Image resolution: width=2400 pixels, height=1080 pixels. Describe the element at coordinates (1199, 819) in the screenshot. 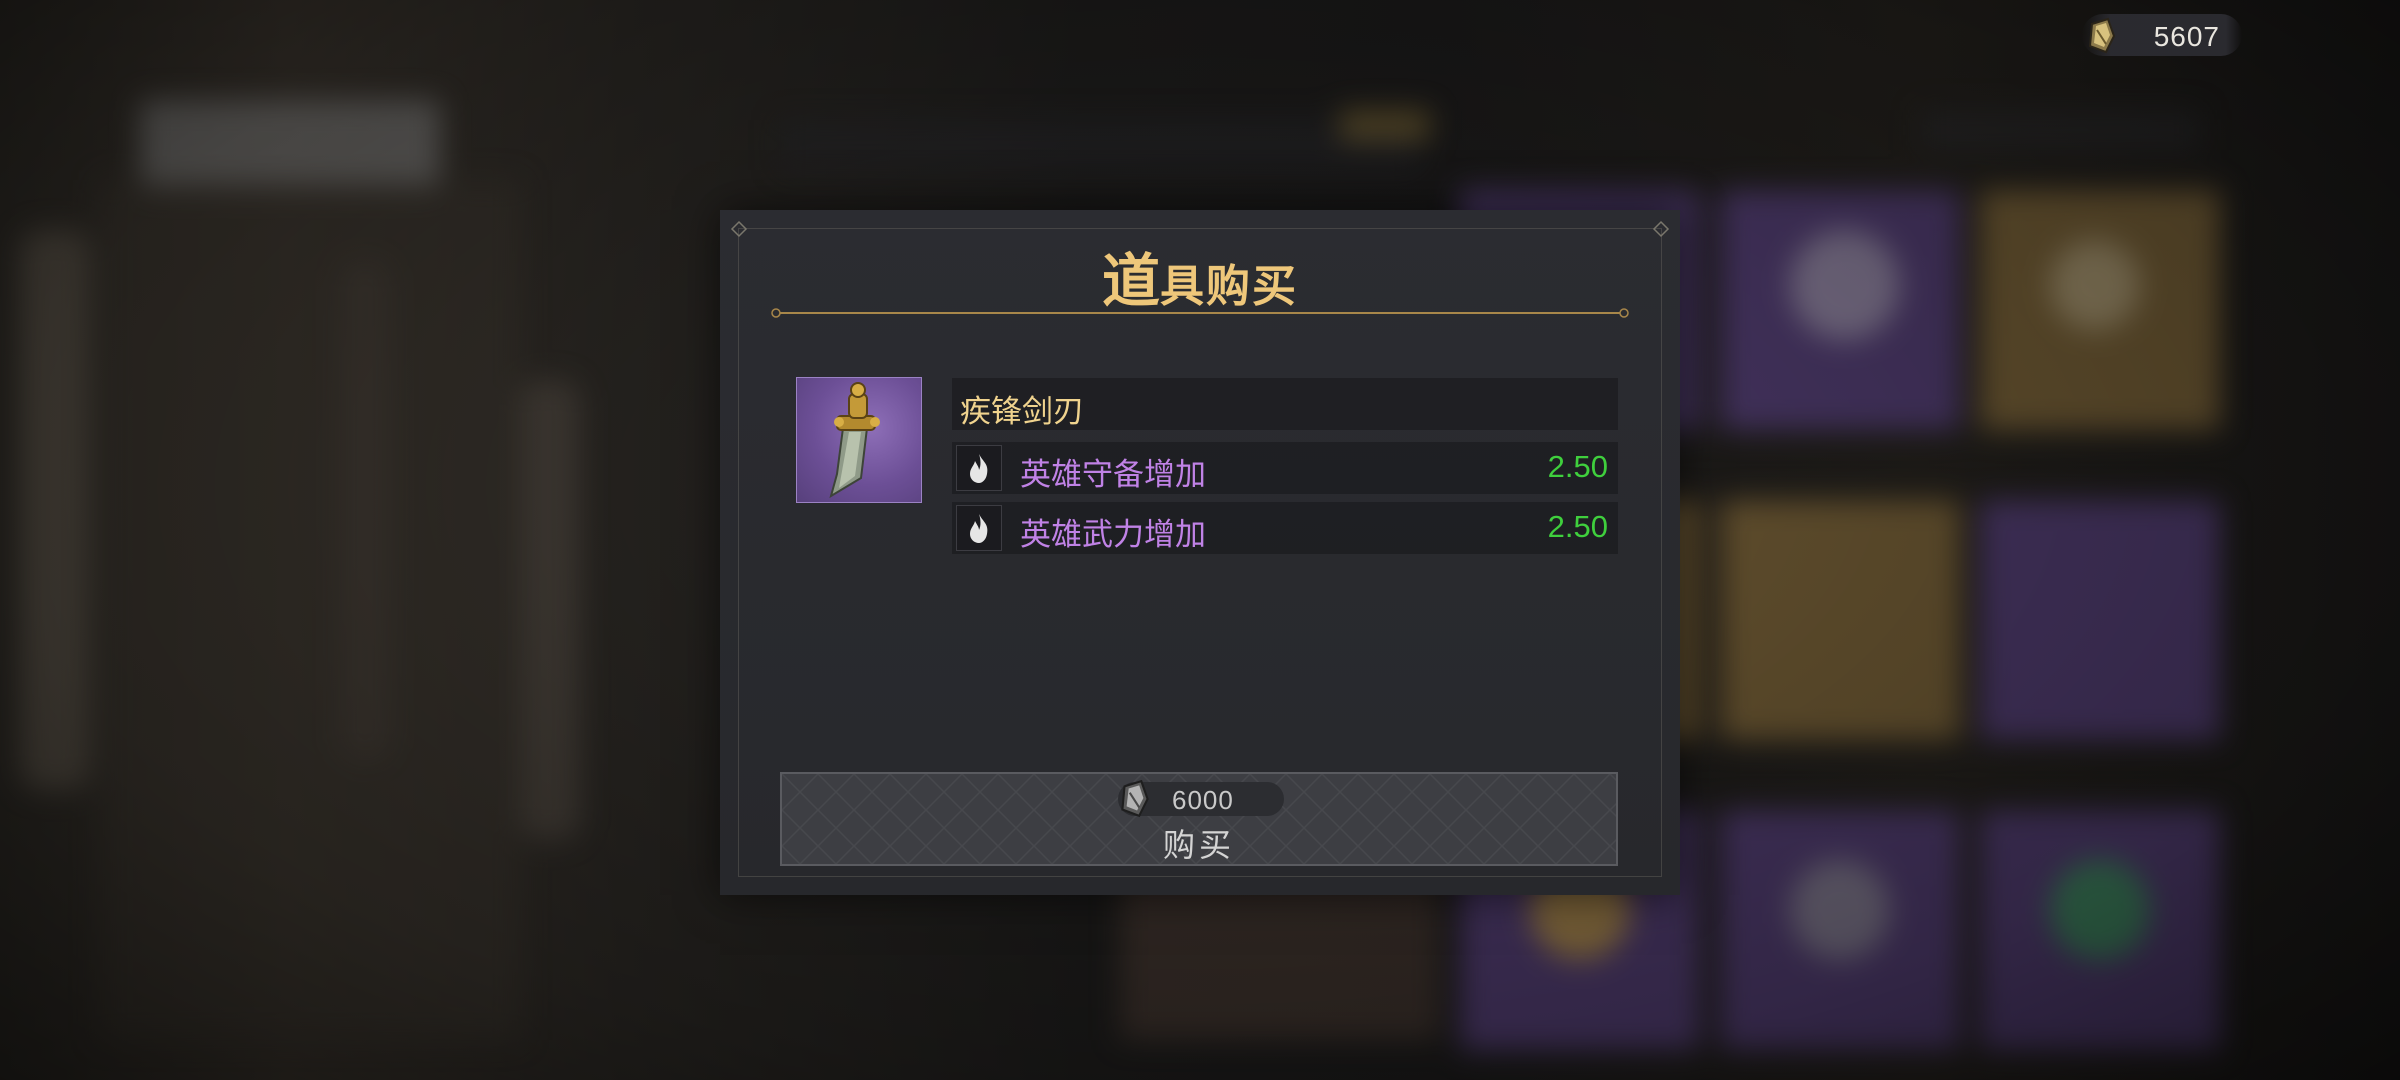

I see `buy-button: 6000 购买` at that location.